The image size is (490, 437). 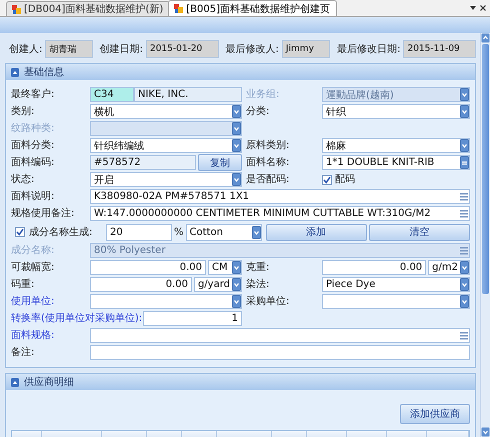 What do you see at coordinates (143, 162) in the screenshot?
I see `input-field: #578572` at bounding box center [143, 162].